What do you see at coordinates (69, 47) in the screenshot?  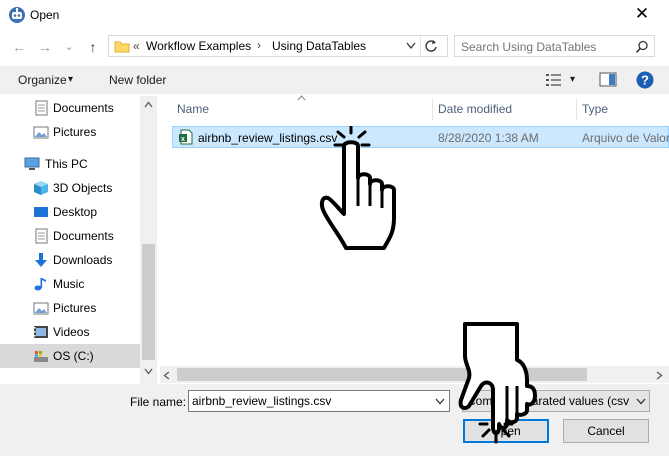 I see `recent-locations-chevron-icon: ⌄` at bounding box center [69, 47].